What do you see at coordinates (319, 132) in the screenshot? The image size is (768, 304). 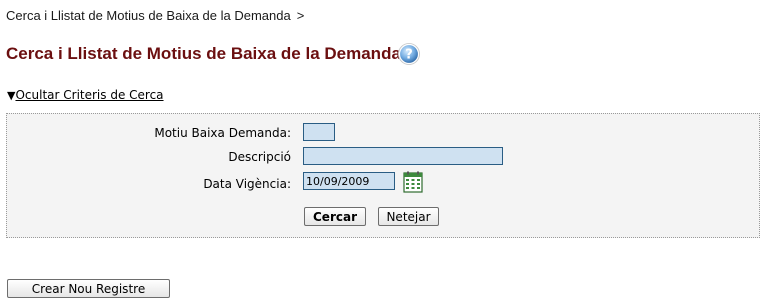 I see `motiu-input` at bounding box center [319, 132].